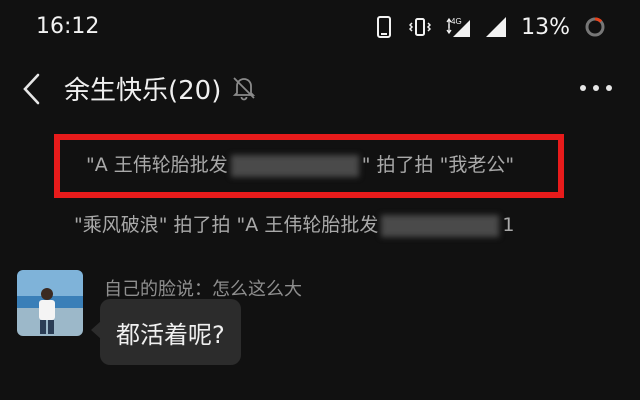 The width and height of the screenshot is (640, 400). What do you see at coordinates (309, 166) in the screenshot?
I see `highlight-box` at bounding box center [309, 166].